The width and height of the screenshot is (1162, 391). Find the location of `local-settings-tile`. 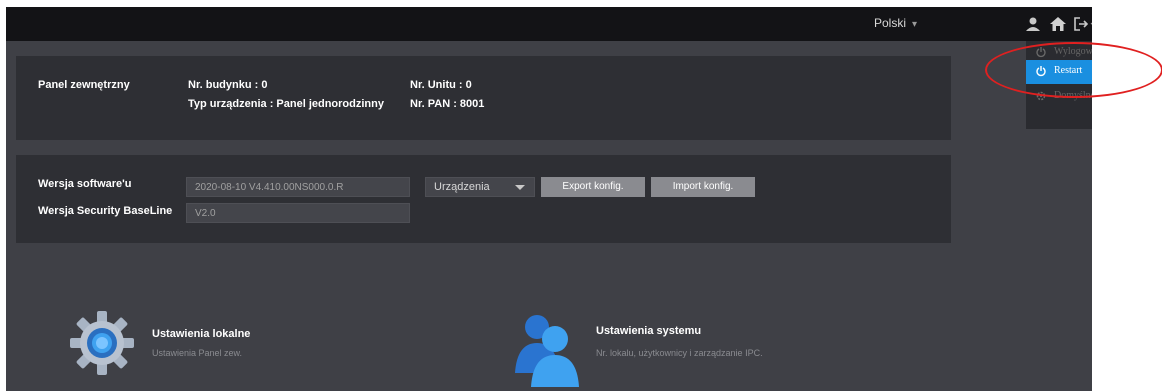

local-settings-tile is located at coordinates (102, 343).